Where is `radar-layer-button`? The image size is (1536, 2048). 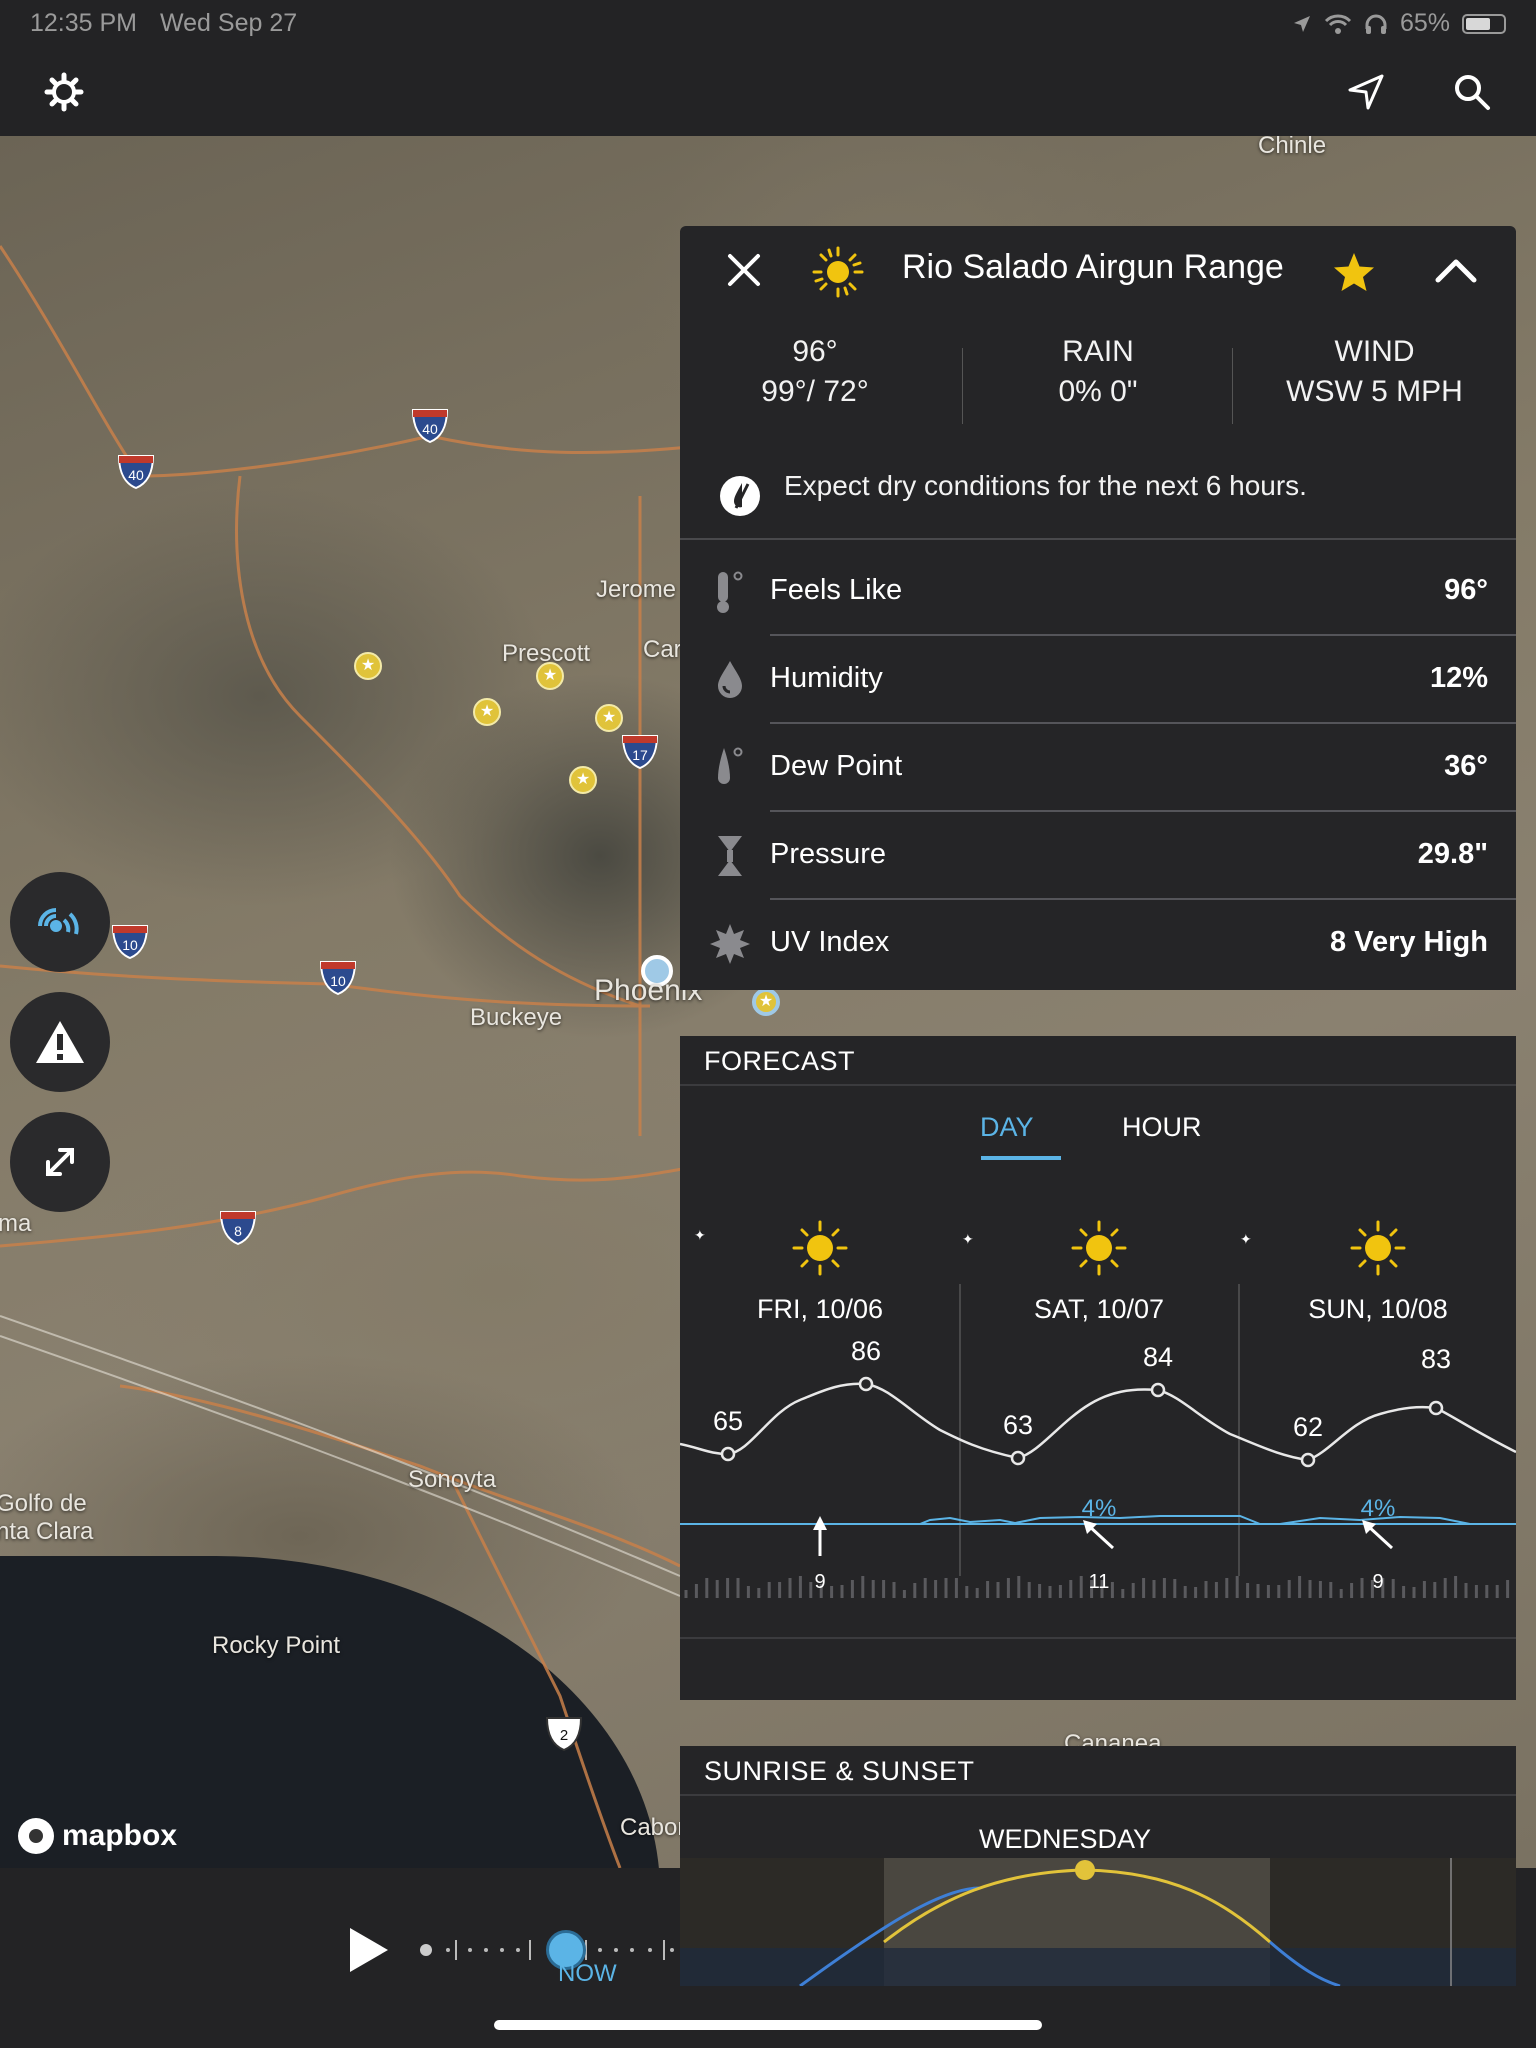
radar-layer-button is located at coordinates (60, 922).